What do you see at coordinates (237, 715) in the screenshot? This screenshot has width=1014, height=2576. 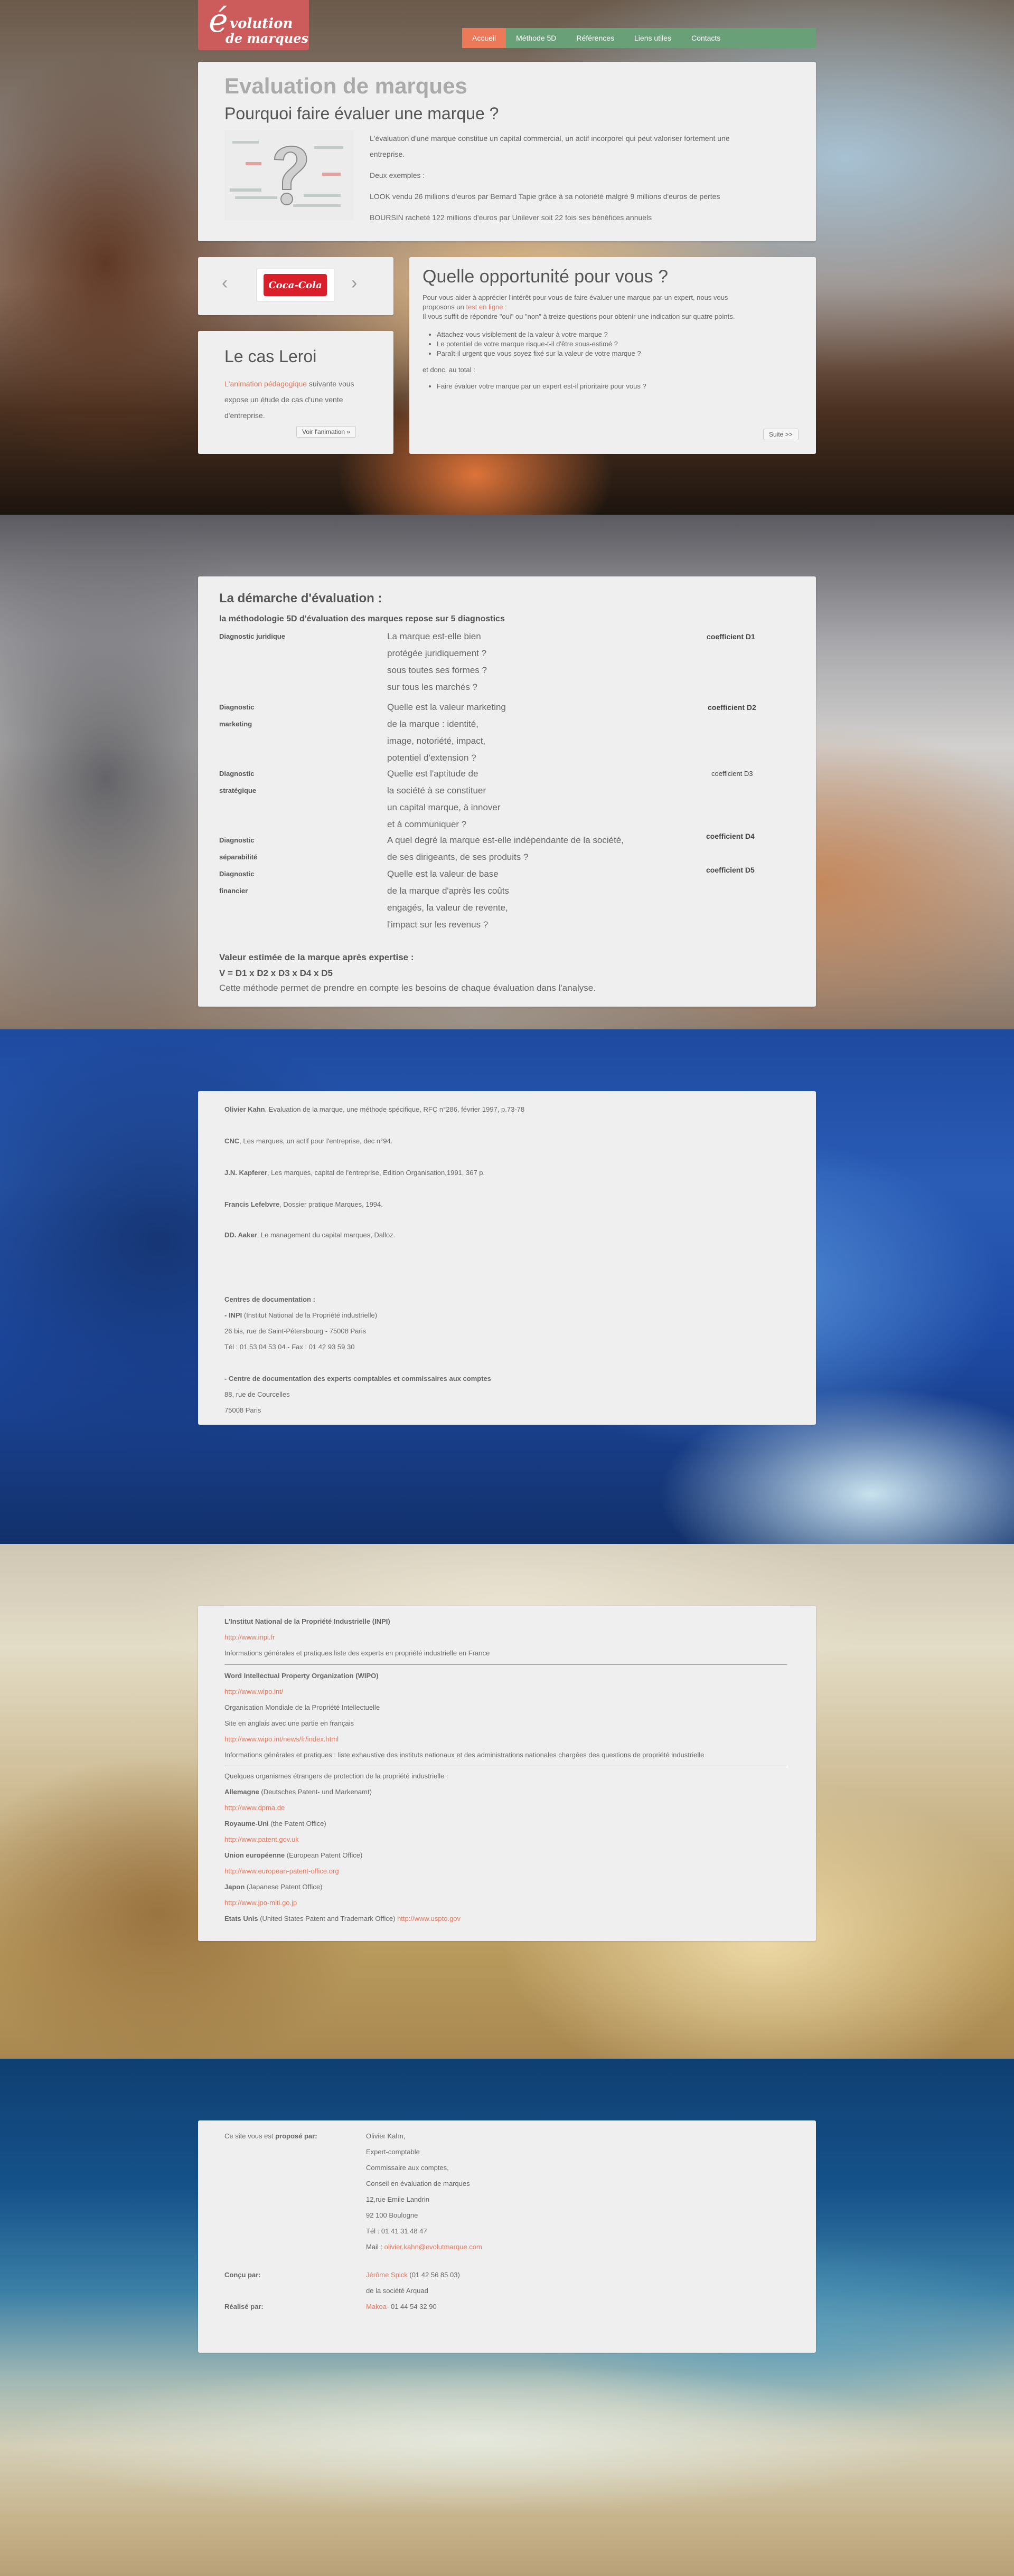 I see `diagnostic-label: Diagnostic marketing` at bounding box center [237, 715].